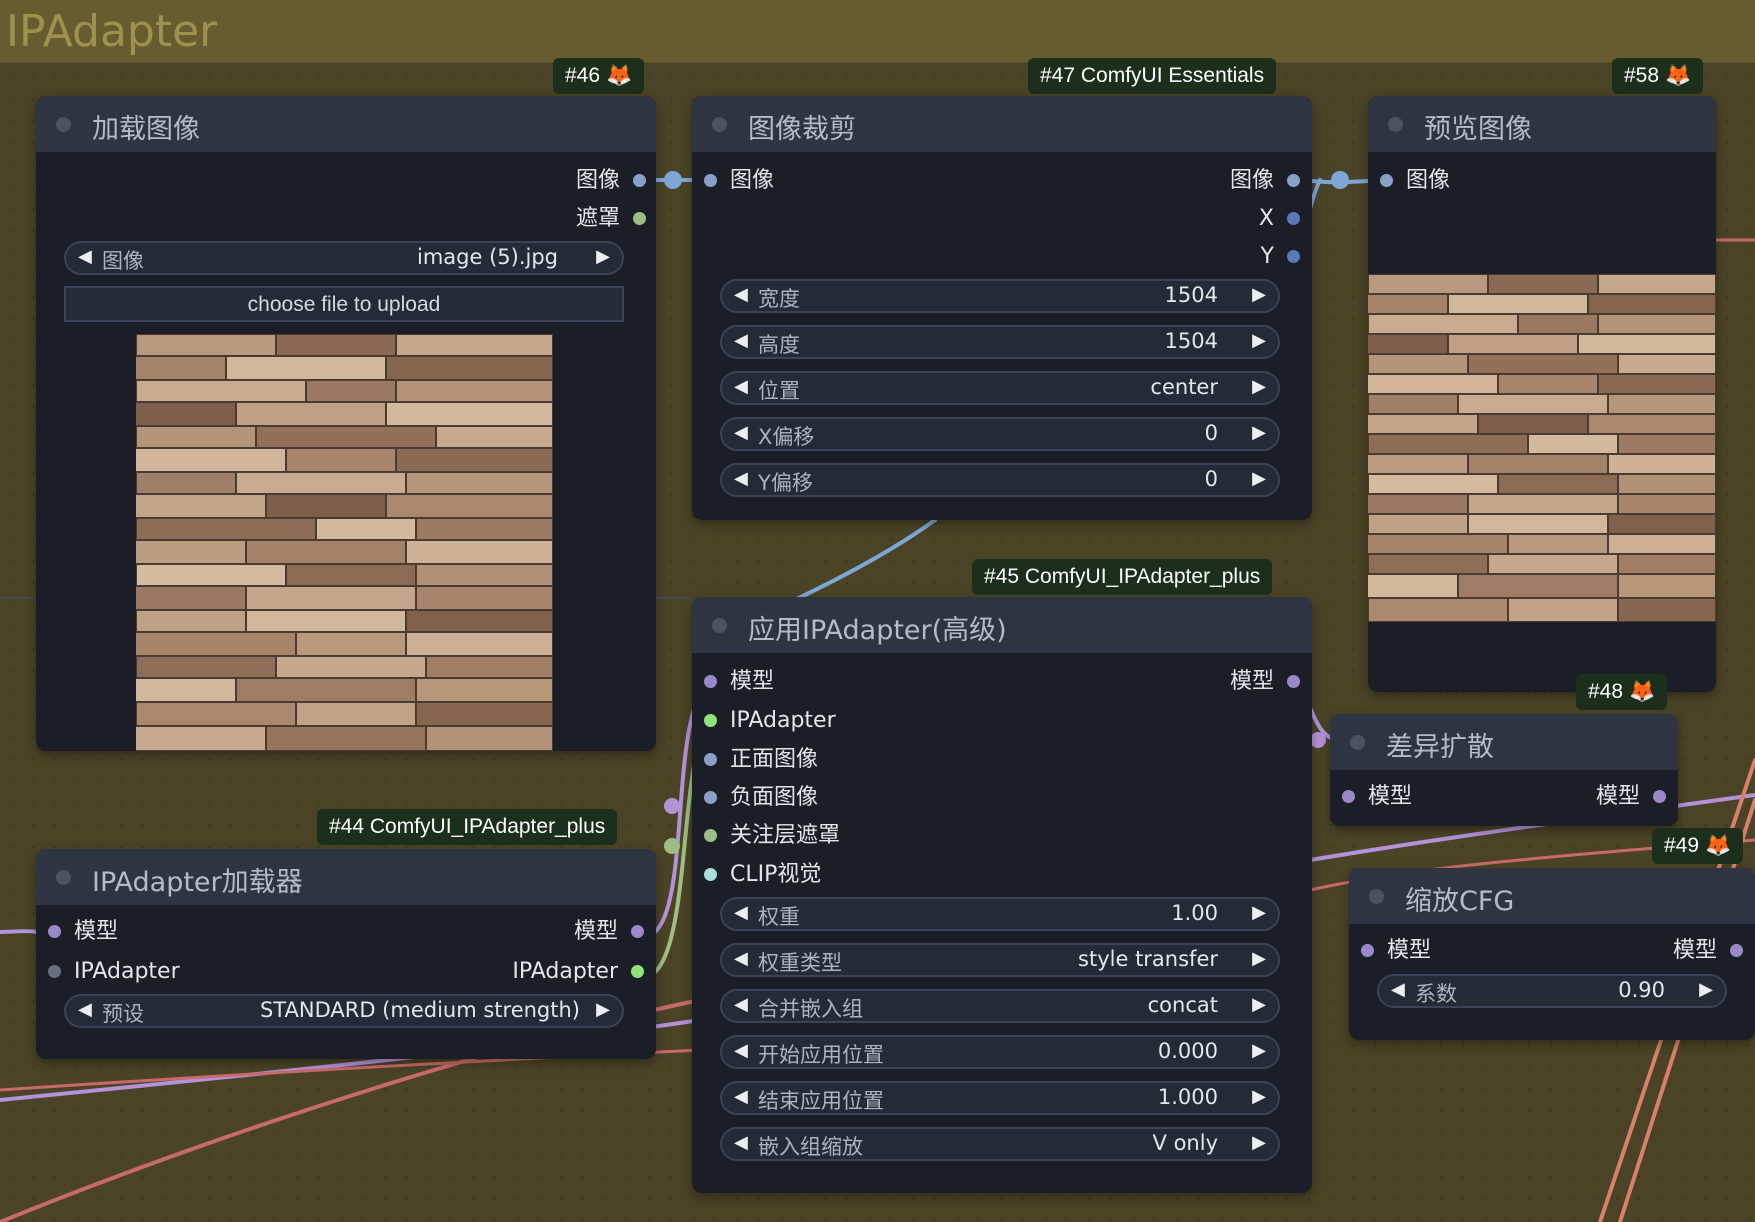 The height and width of the screenshot is (1222, 1755). What do you see at coordinates (1279, 219) in the screenshot?
I see `output-x: X` at bounding box center [1279, 219].